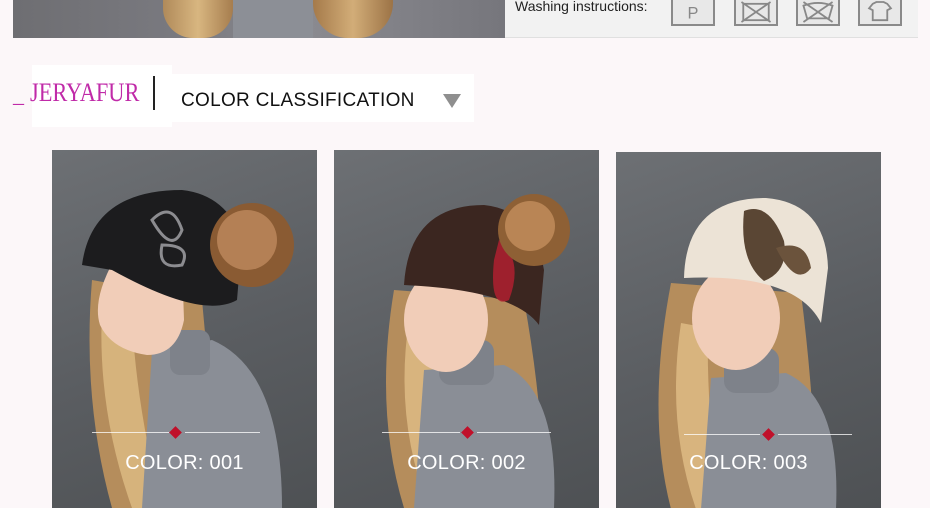 This screenshot has height=508, width=930. What do you see at coordinates (18, 94) in the screenshot?
I see `brand-prefix: _` at bounding box center [18, 94].